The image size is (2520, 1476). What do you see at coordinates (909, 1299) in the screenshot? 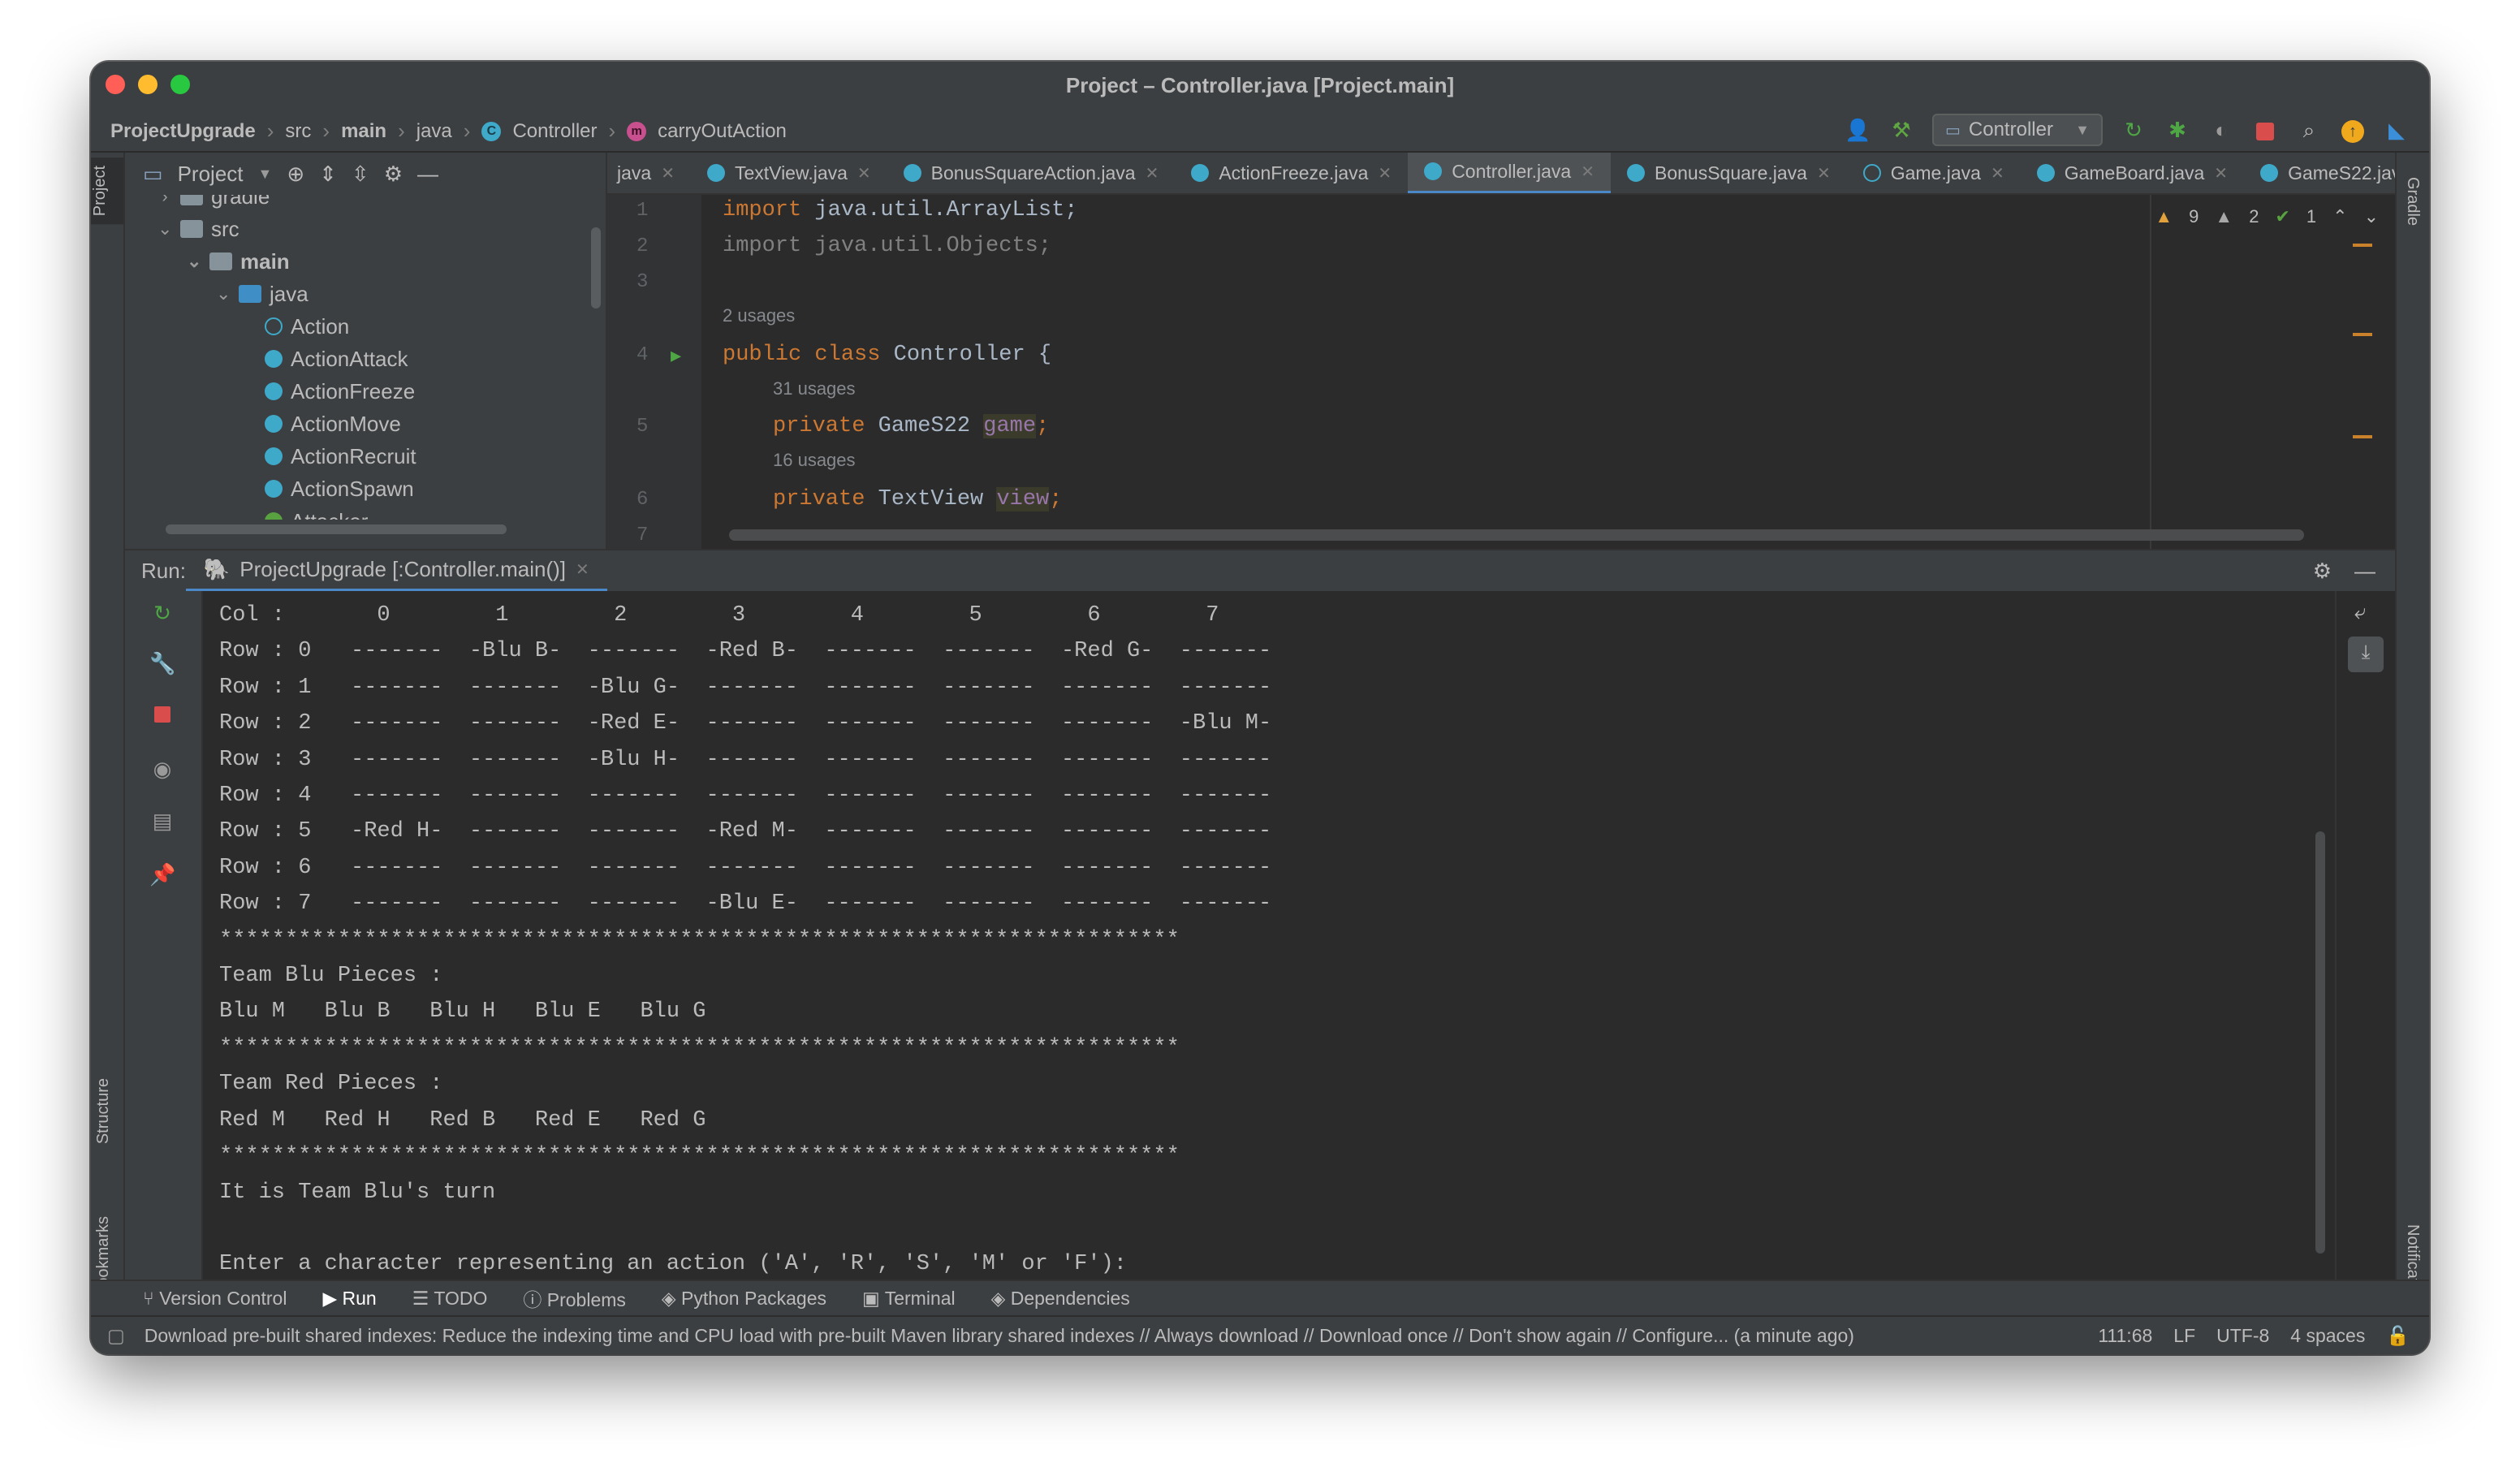
I see `tool-terminal: ▣ Terminal` at bounding box center [909, 1299].